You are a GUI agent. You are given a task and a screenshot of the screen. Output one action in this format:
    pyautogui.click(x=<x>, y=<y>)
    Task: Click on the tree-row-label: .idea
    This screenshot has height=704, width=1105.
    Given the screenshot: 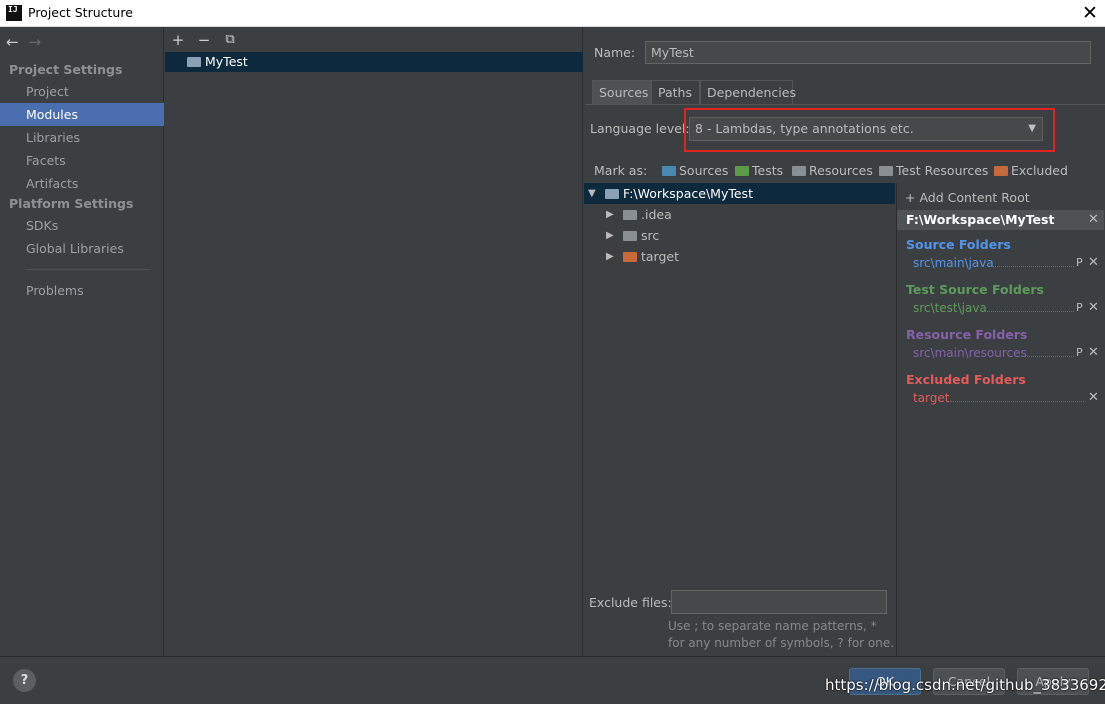 What is the action you would take?
    pyautogui.click(x=656, y=214)
    